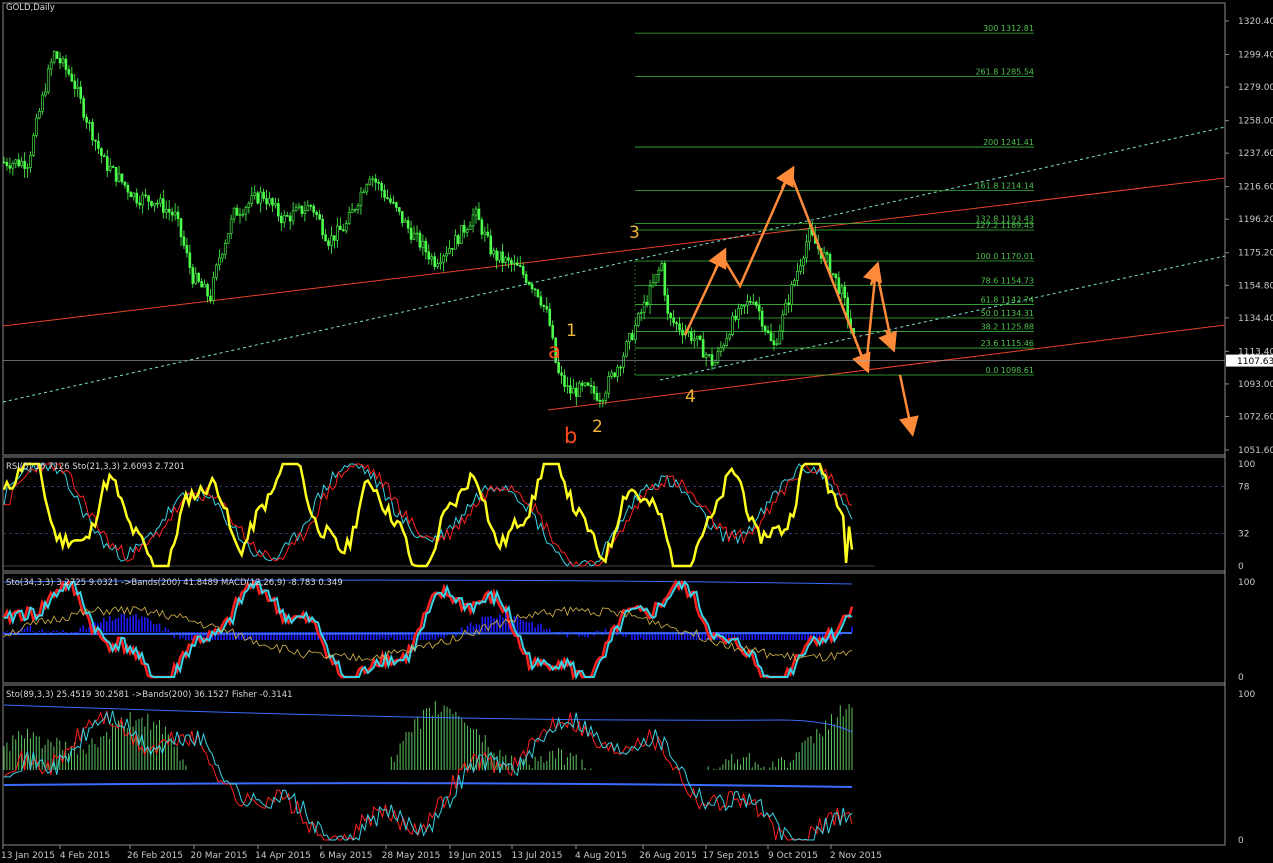 The width and height of the screenshot is (1273, 863). I want to click on projection-arrows, so click(801, 301).